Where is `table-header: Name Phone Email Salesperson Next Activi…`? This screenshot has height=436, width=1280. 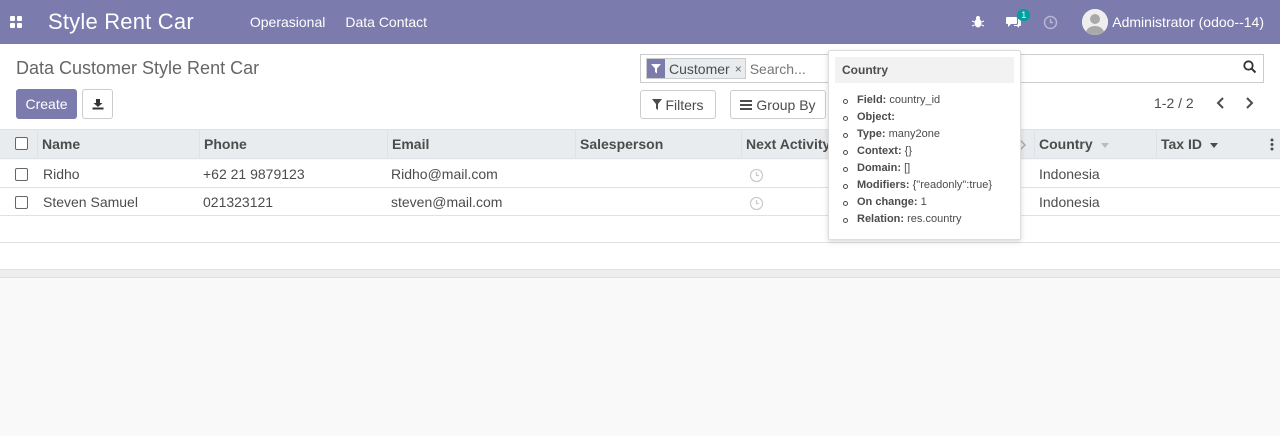 table-header: Name Phone Email Salesperson Next Activi… is located at coordinates (640, 144).